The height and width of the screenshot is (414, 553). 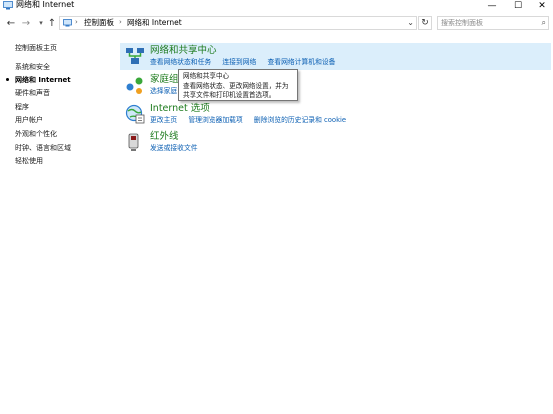 What do you see at coordinates (29, 161) in the screenshot?
I see `sidebar-item-ease-of-access: 轻松使用` at bounding box center [29, 161].